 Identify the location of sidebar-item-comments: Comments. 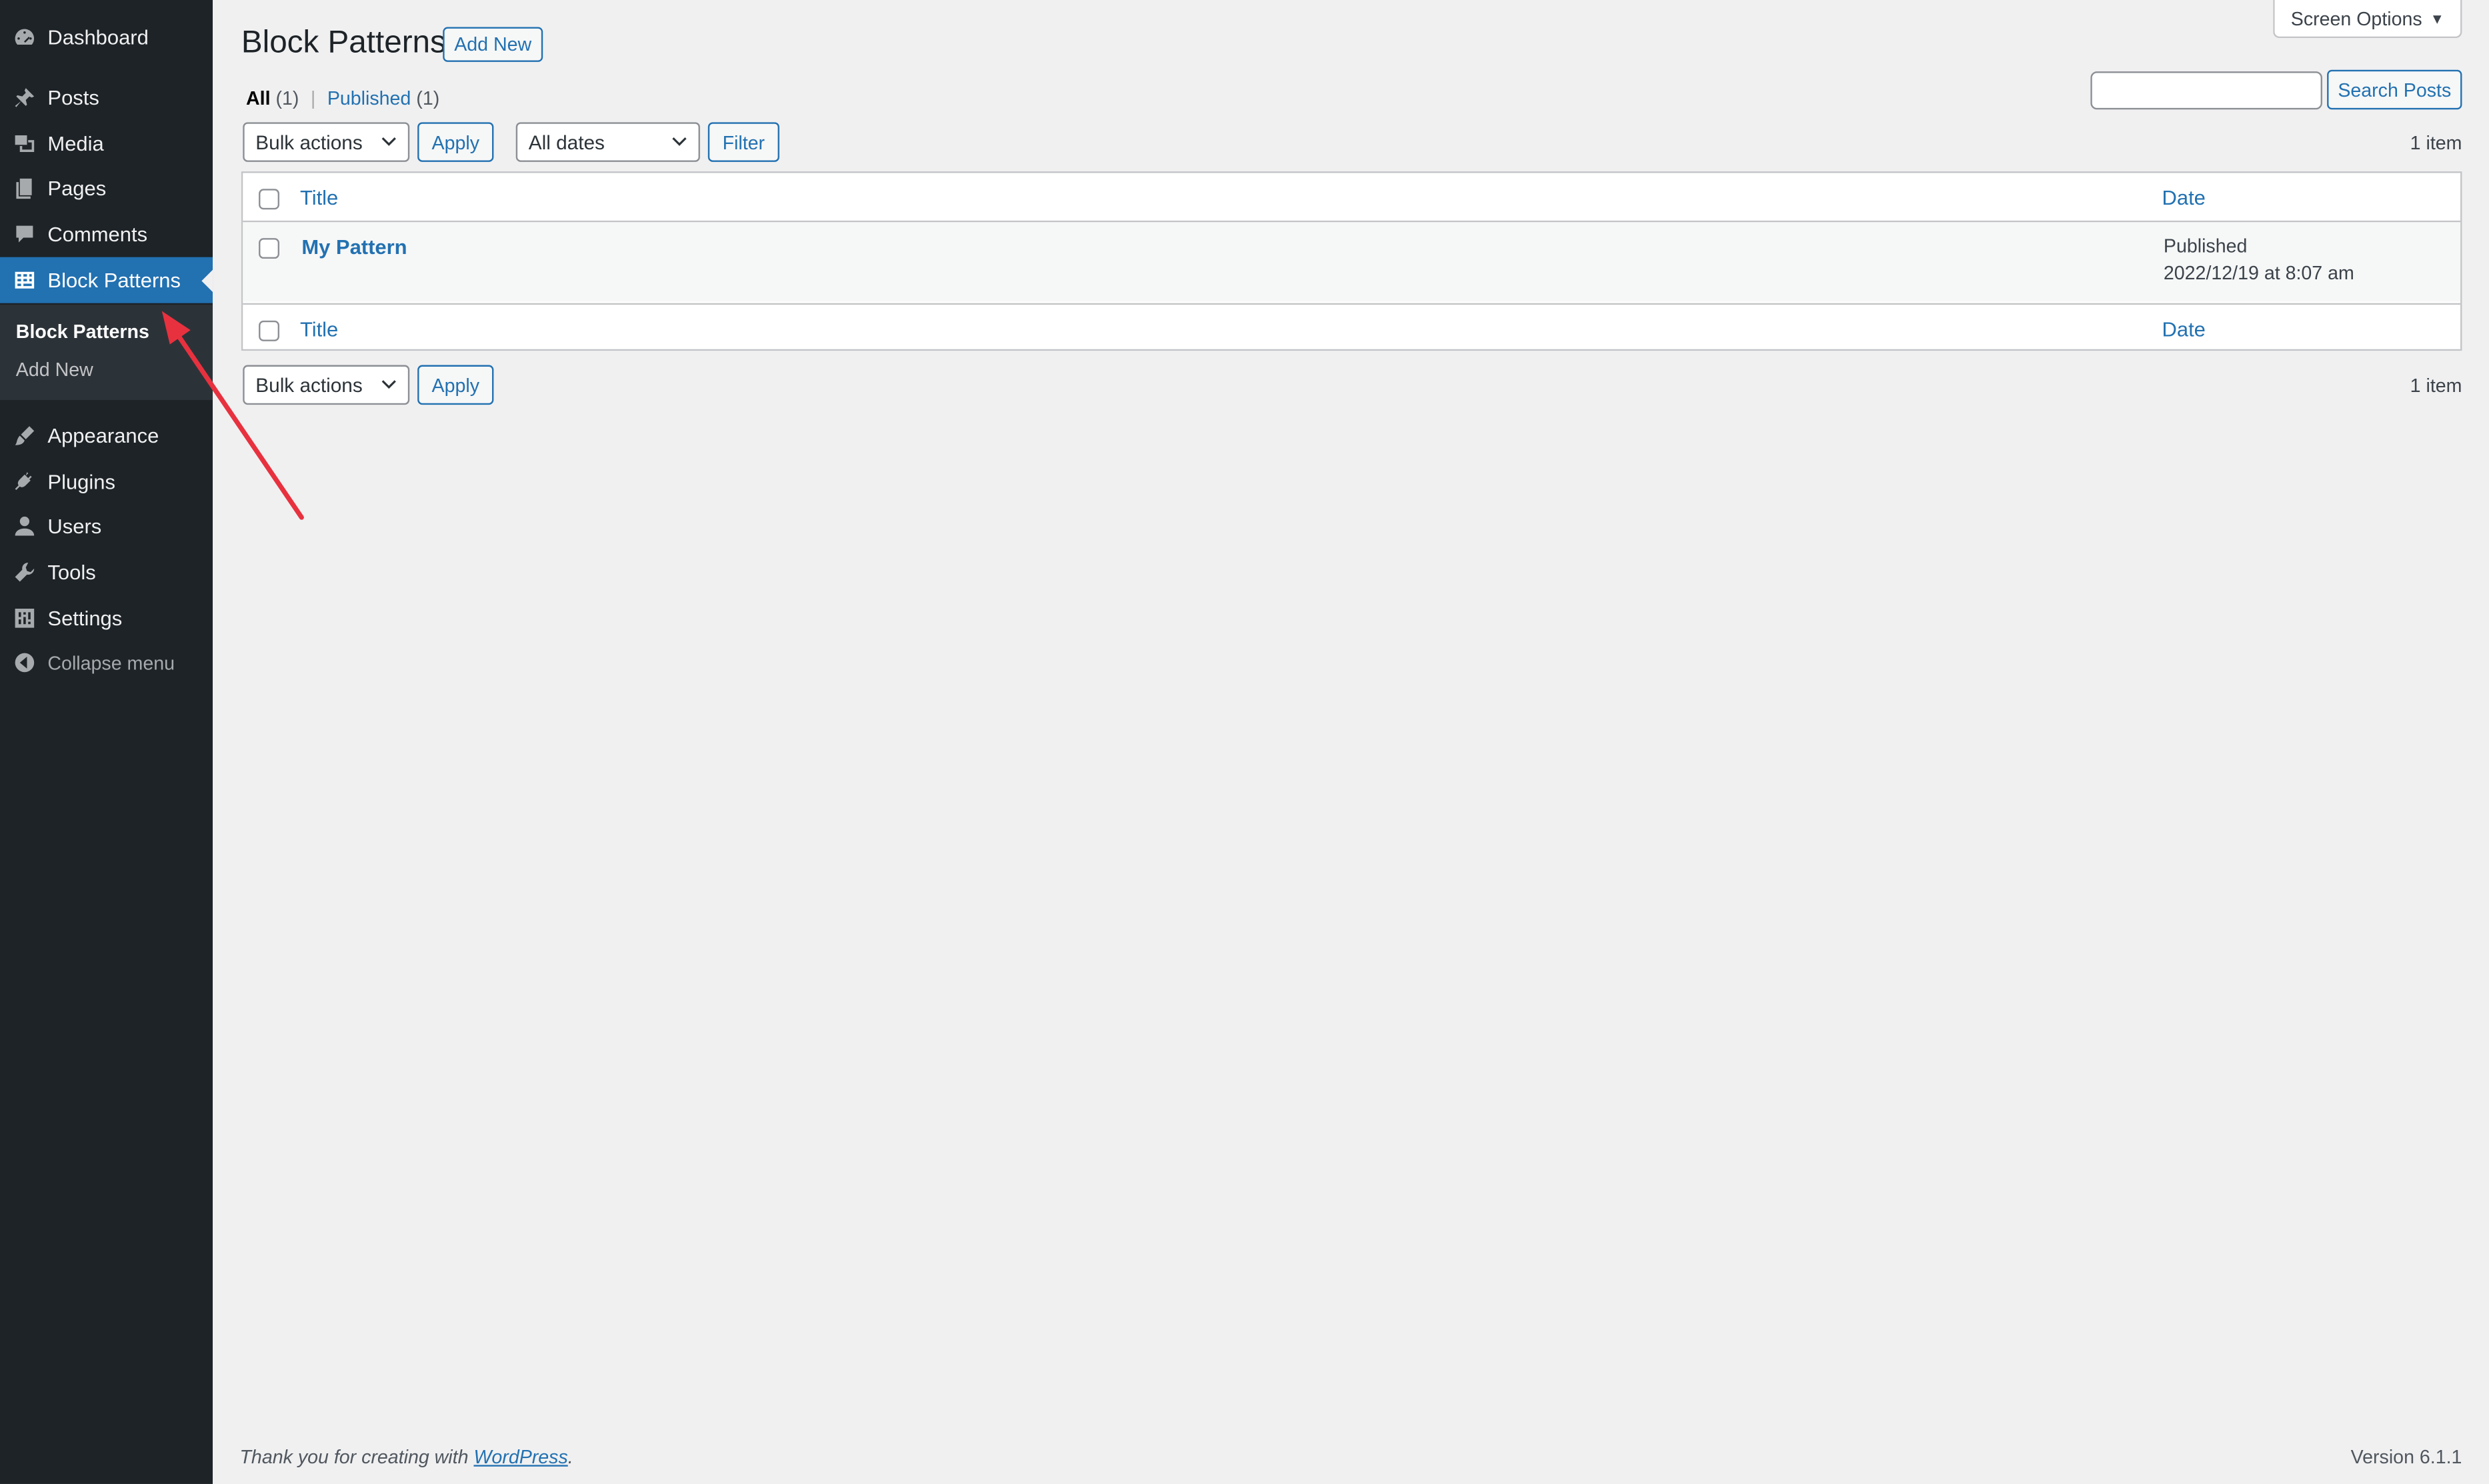
(106, 234).